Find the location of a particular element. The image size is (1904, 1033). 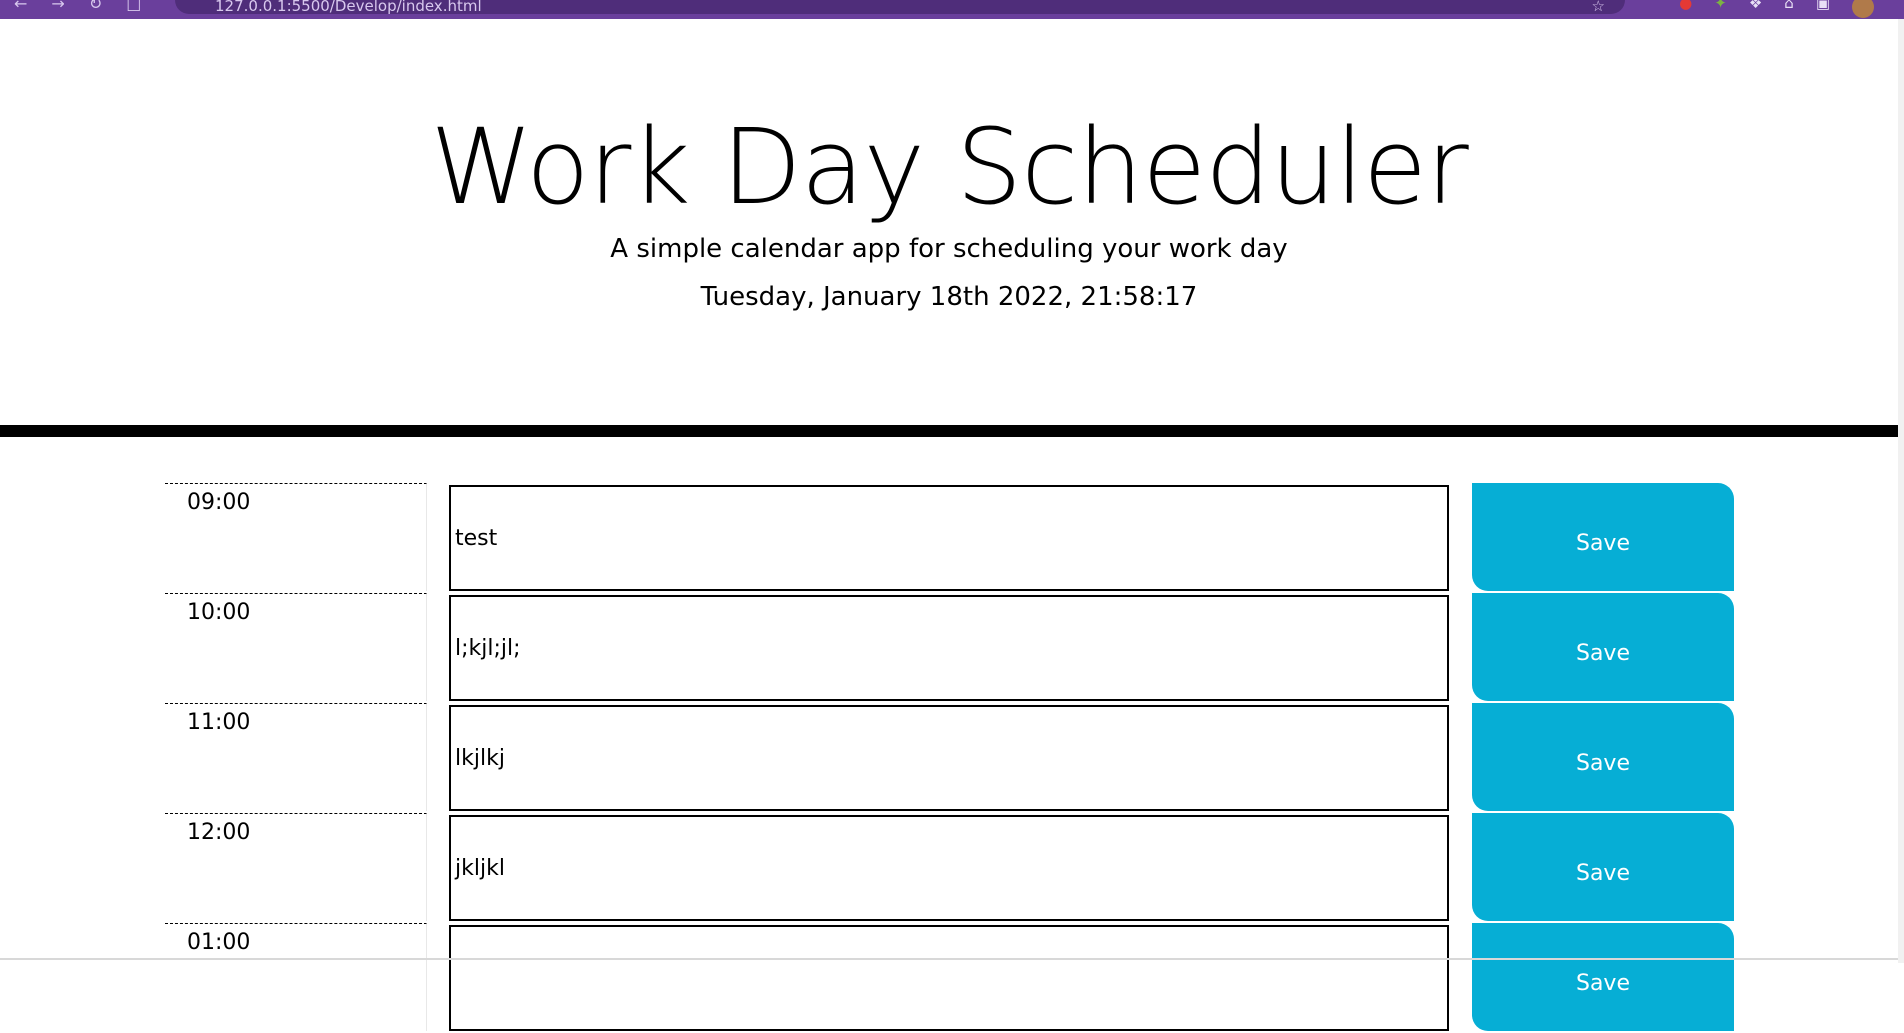

event-description-input is located at coordinates (949, 978).